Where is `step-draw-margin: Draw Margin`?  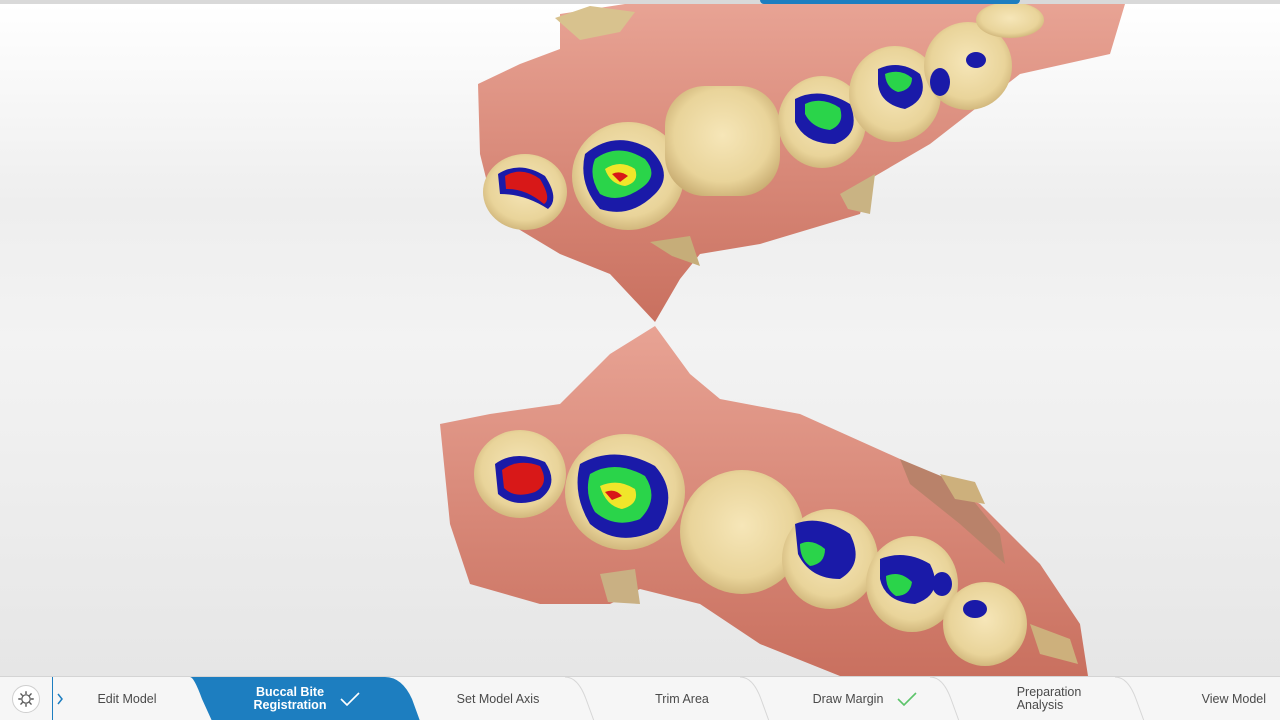 step-draw-margin: Draw Margin is located at coordinates (865, 698).